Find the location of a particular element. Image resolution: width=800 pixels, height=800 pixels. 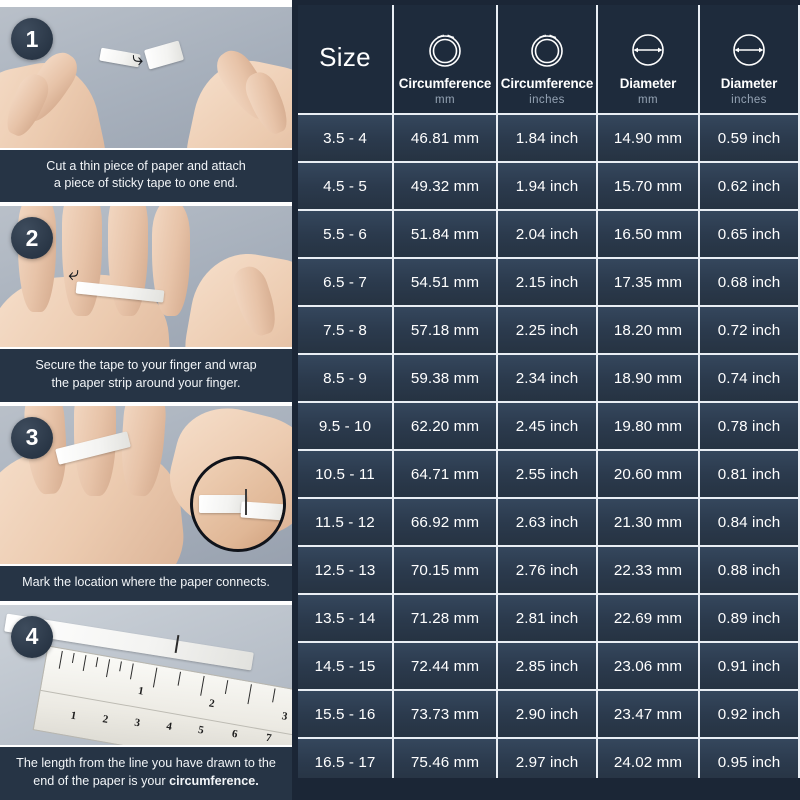

ruler-number: 5 is located at coordinates (201, 730).